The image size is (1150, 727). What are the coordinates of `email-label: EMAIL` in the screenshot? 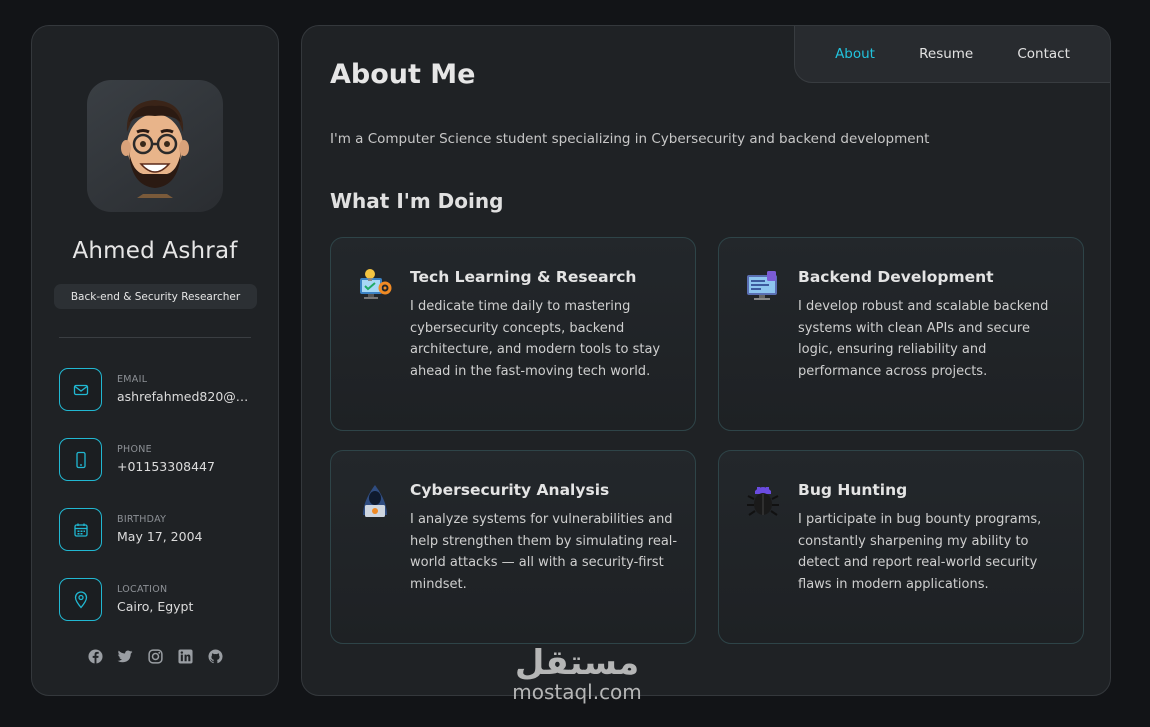 It's located at (132, 379).